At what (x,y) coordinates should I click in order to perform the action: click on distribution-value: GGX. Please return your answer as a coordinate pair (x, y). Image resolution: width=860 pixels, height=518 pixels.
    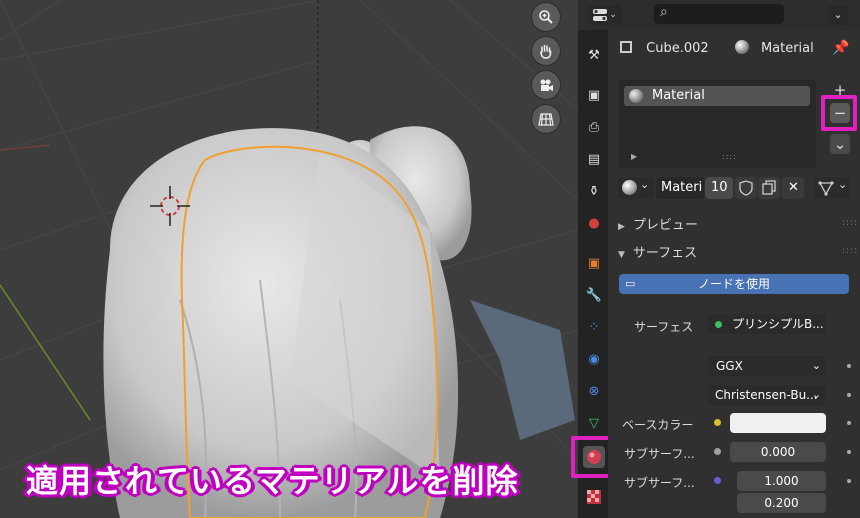
    Looking at the image, I should click on (729, 366).